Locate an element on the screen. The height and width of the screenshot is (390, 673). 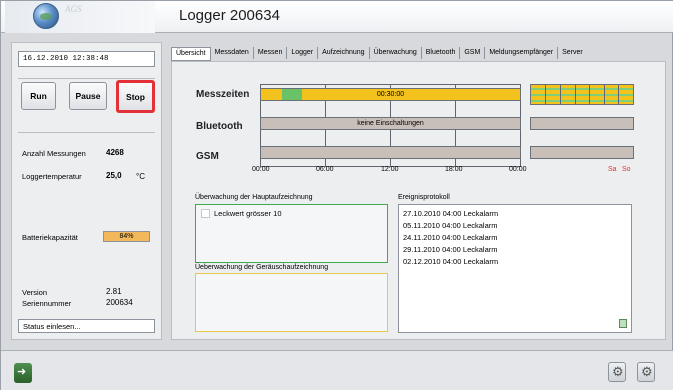
exit-icon is located at coordinates (23, 373).